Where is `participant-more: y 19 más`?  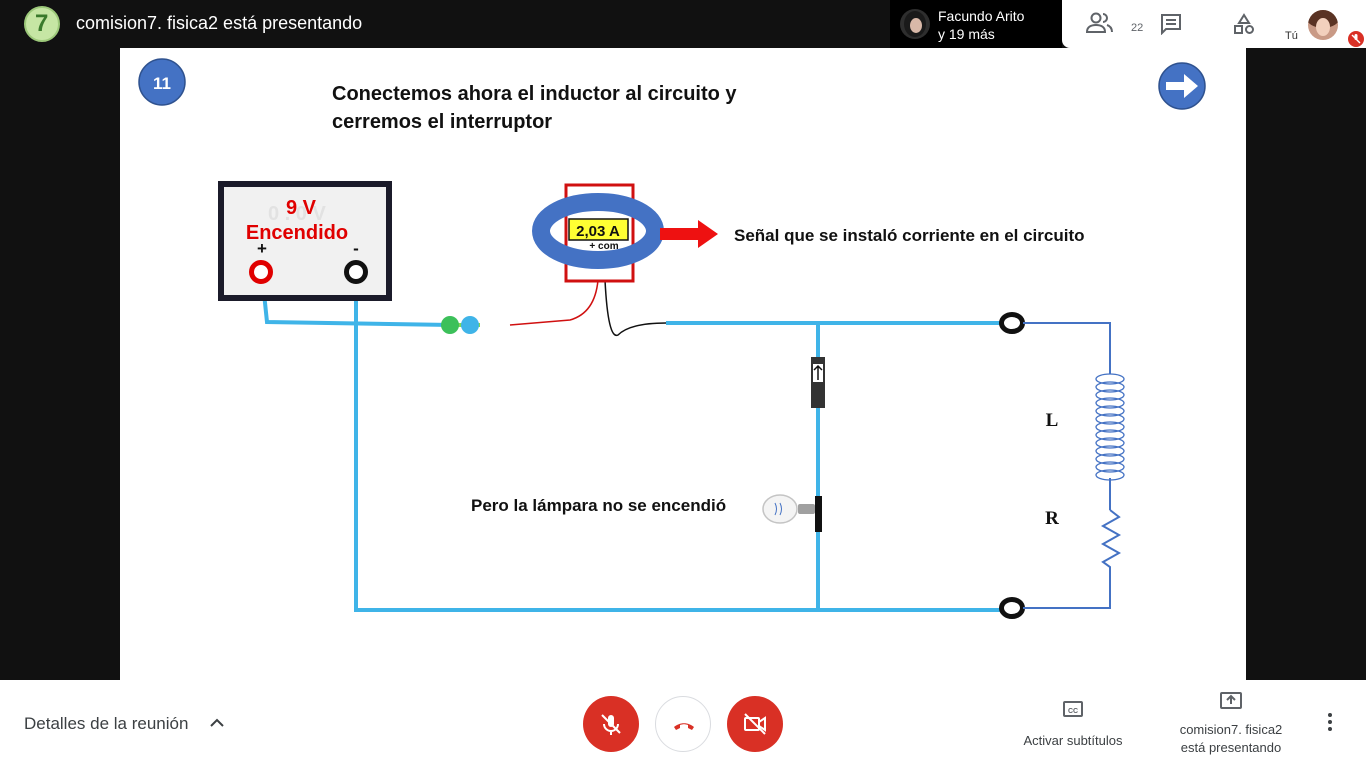
participant-more: y 19 más is located at coordinates (966, 34).